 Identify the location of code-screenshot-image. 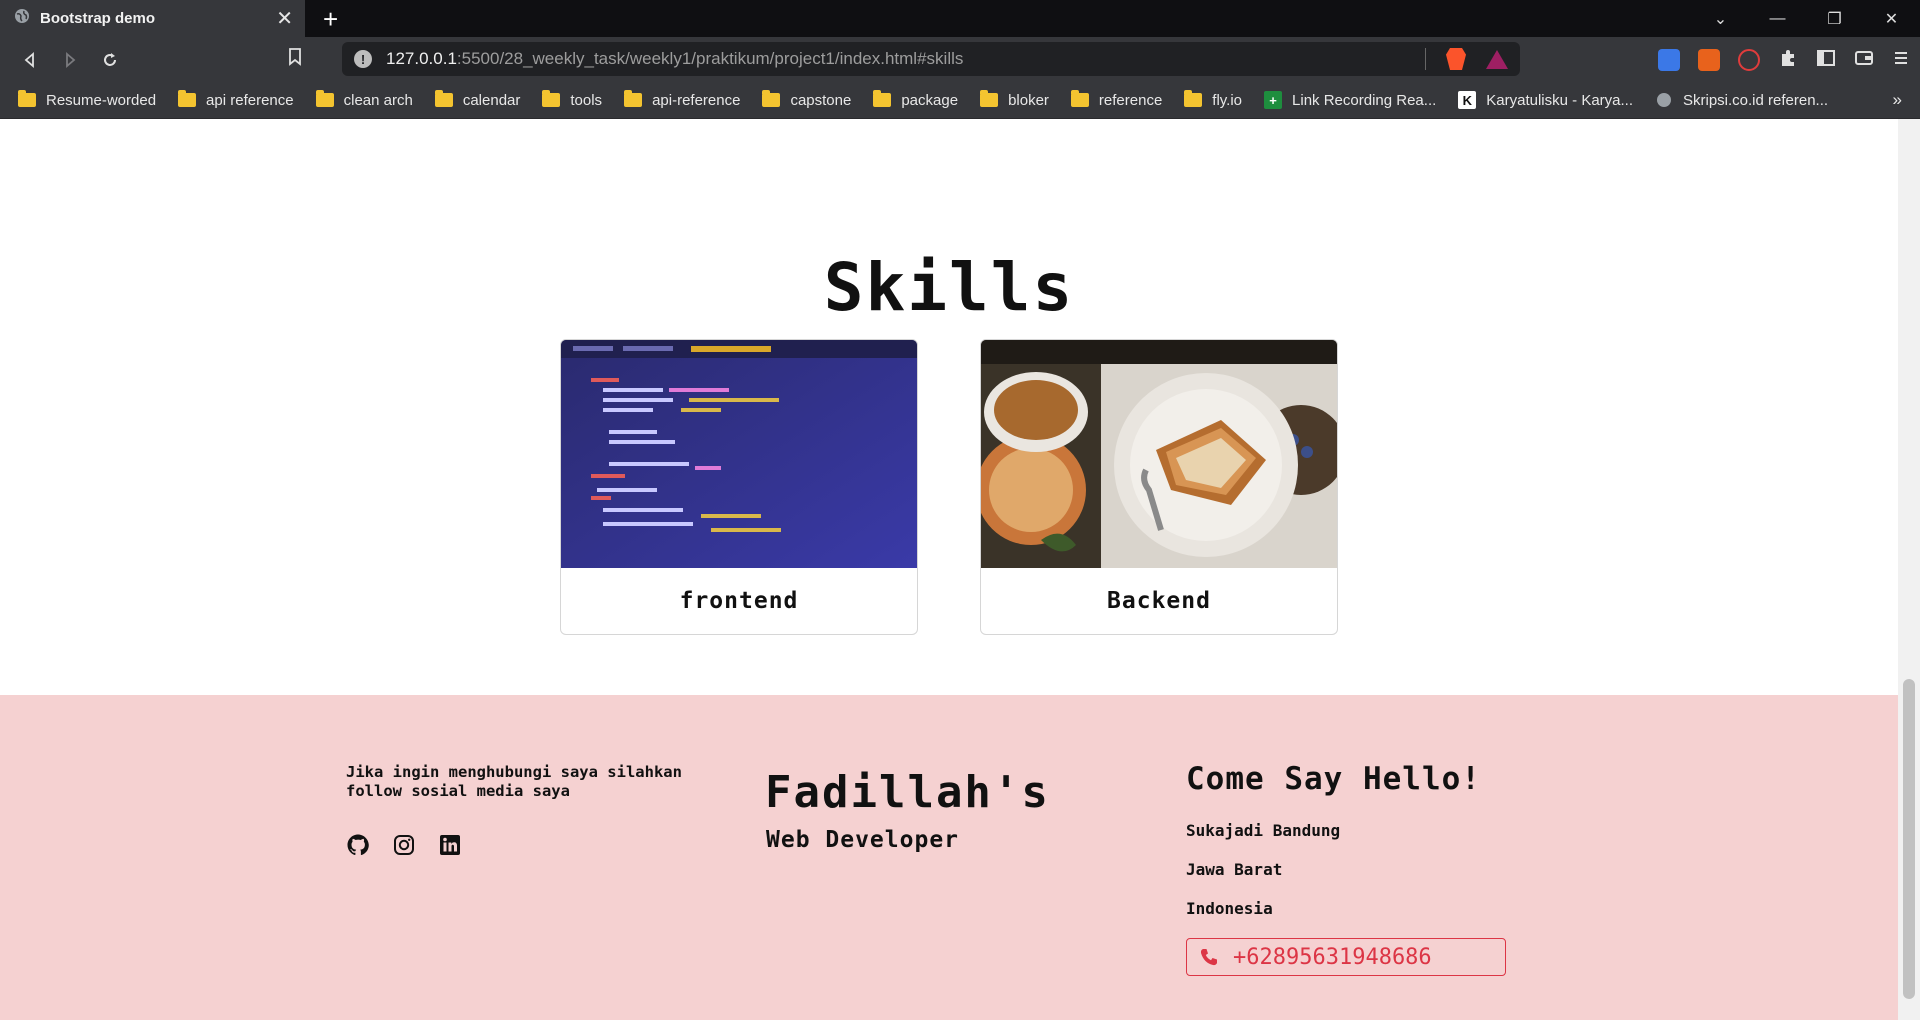
(739, 454).